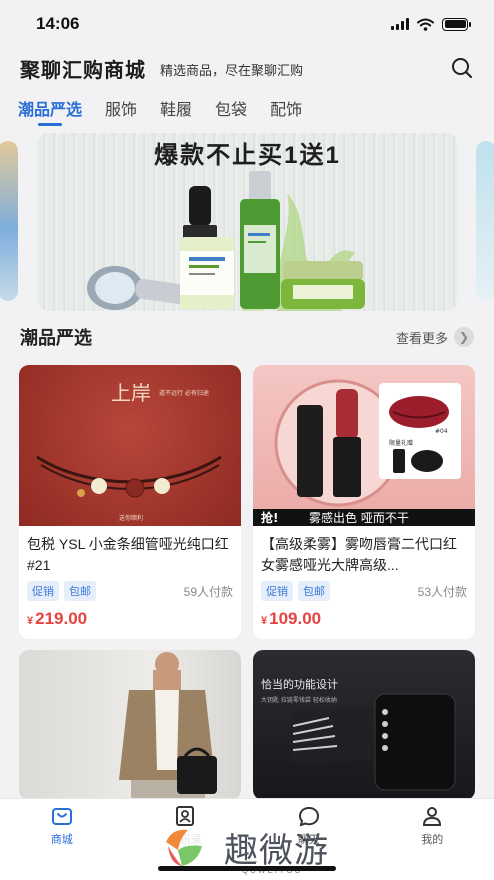 The height and width of the screenshot is (880, 494). I want to click on tab-xielv: 鞋履, so click(176, 110).